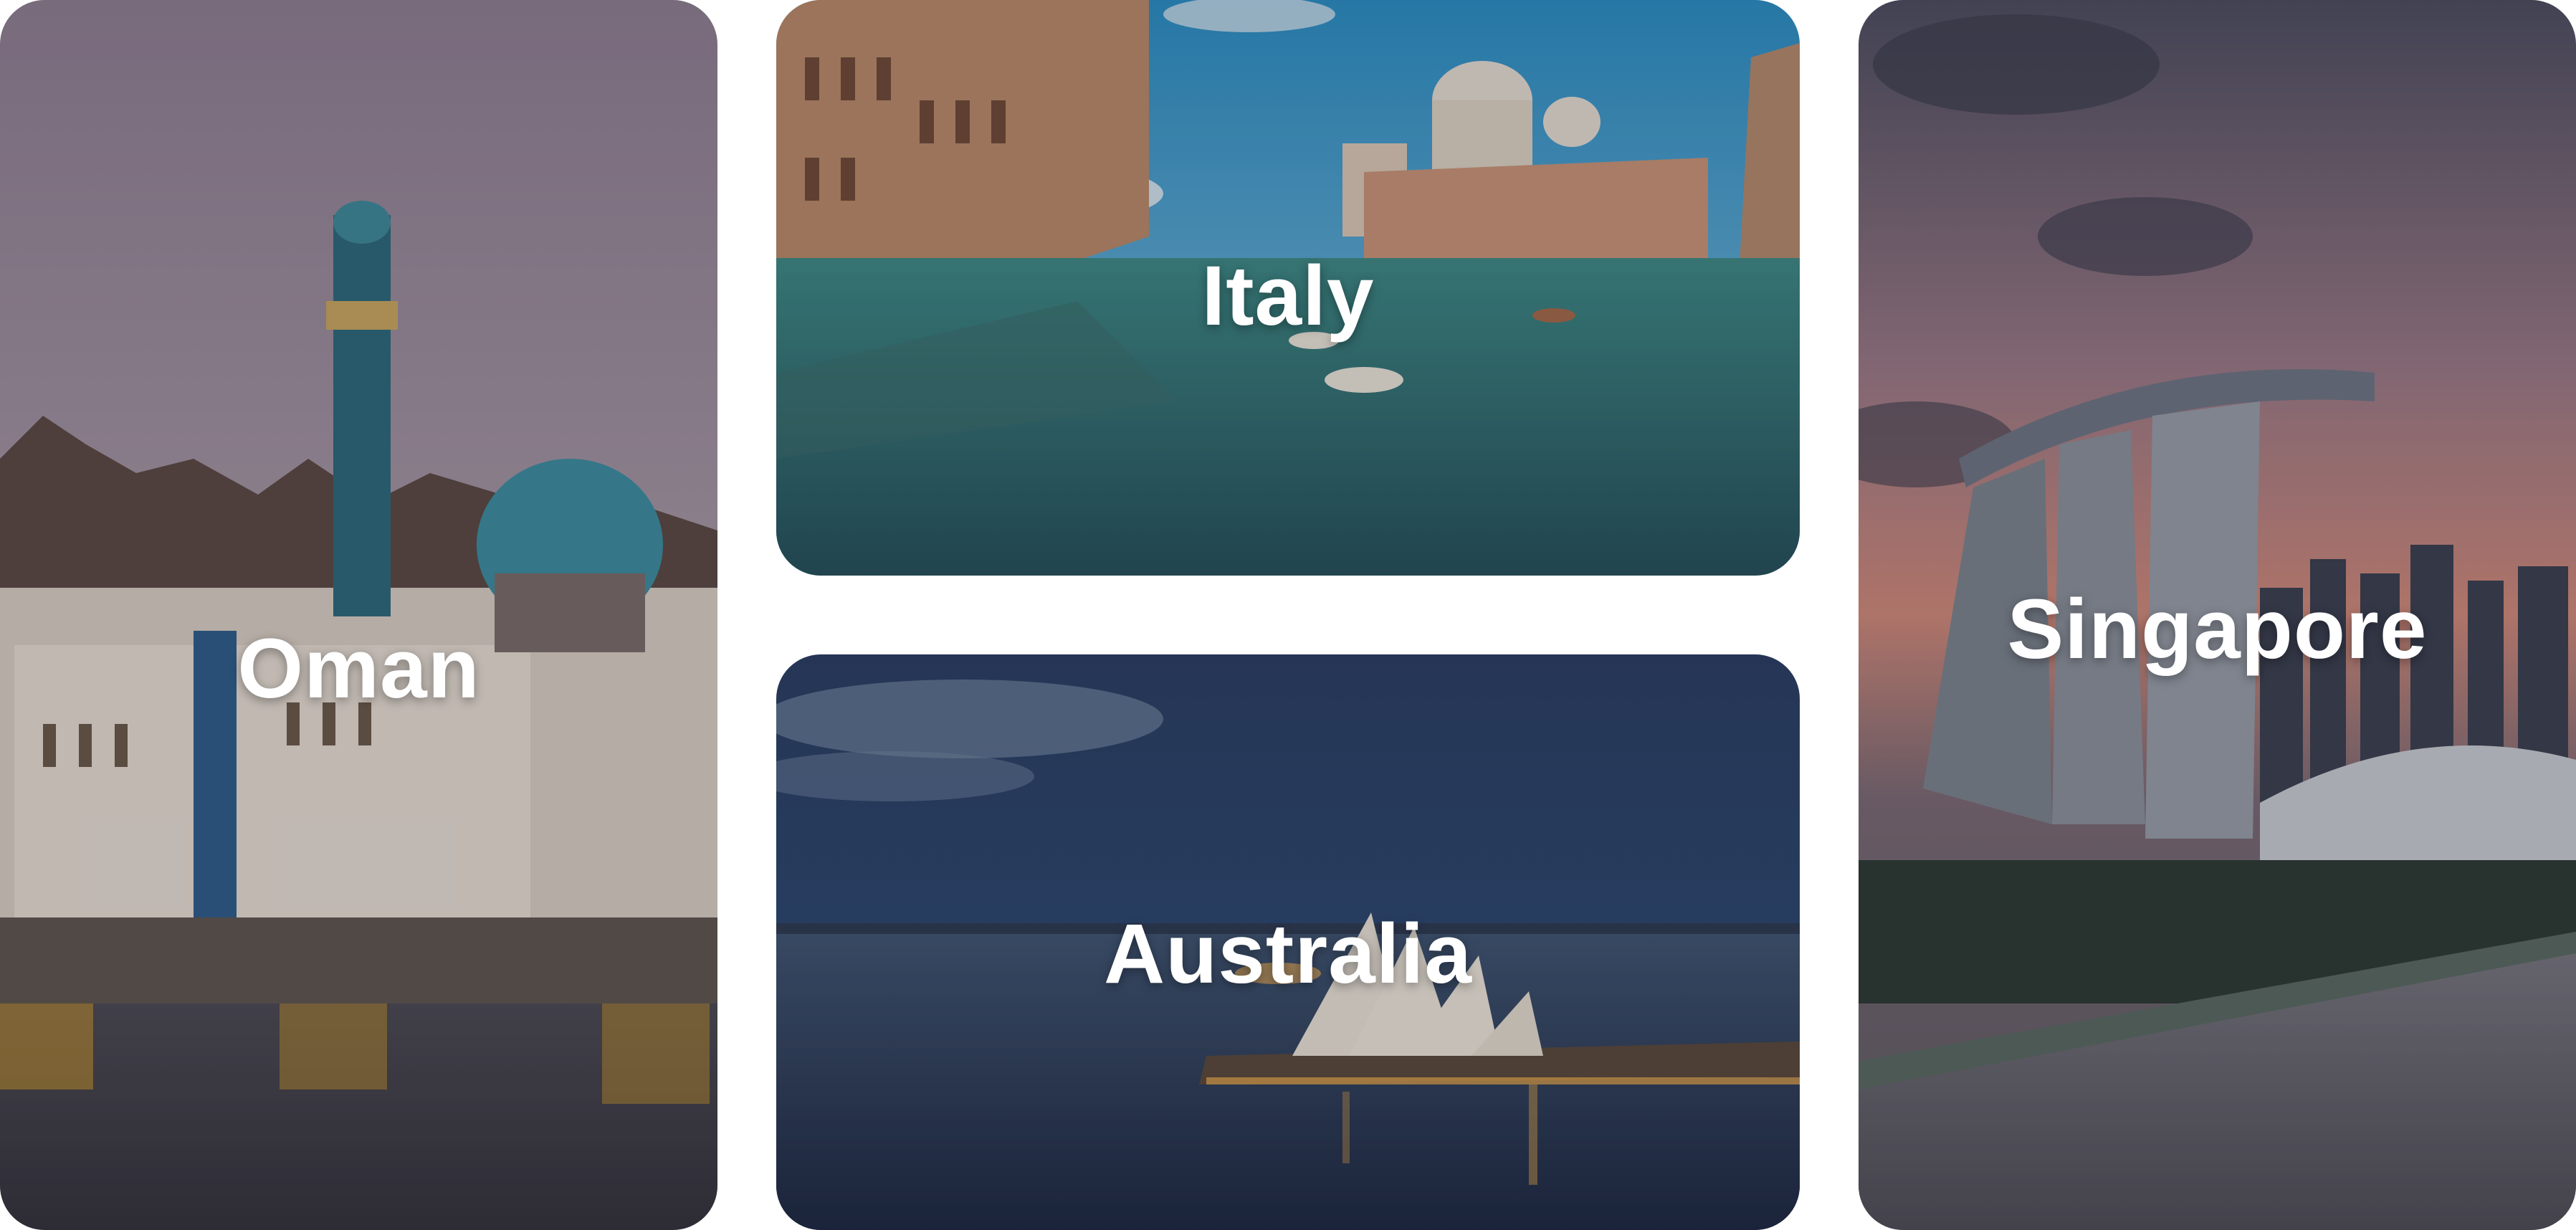  Describe the element at coordinates (1288, 954) in the screenshot. I see `destination-label: Australia` at that location.